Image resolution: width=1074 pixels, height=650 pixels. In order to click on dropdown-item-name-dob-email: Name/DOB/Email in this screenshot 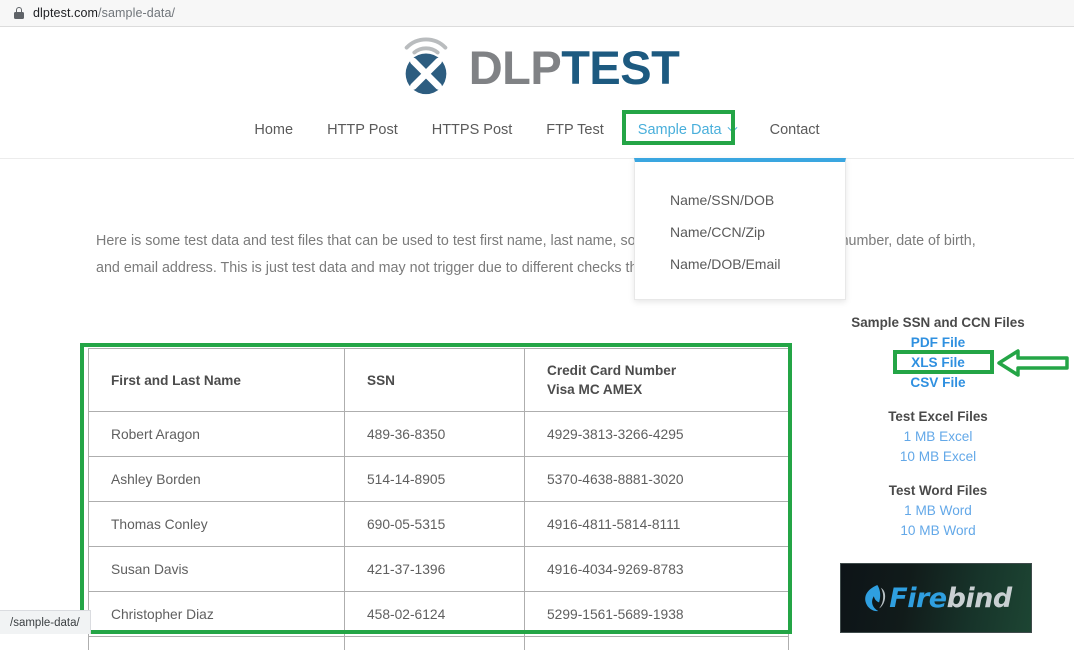, I will do `click(740, 264)`.